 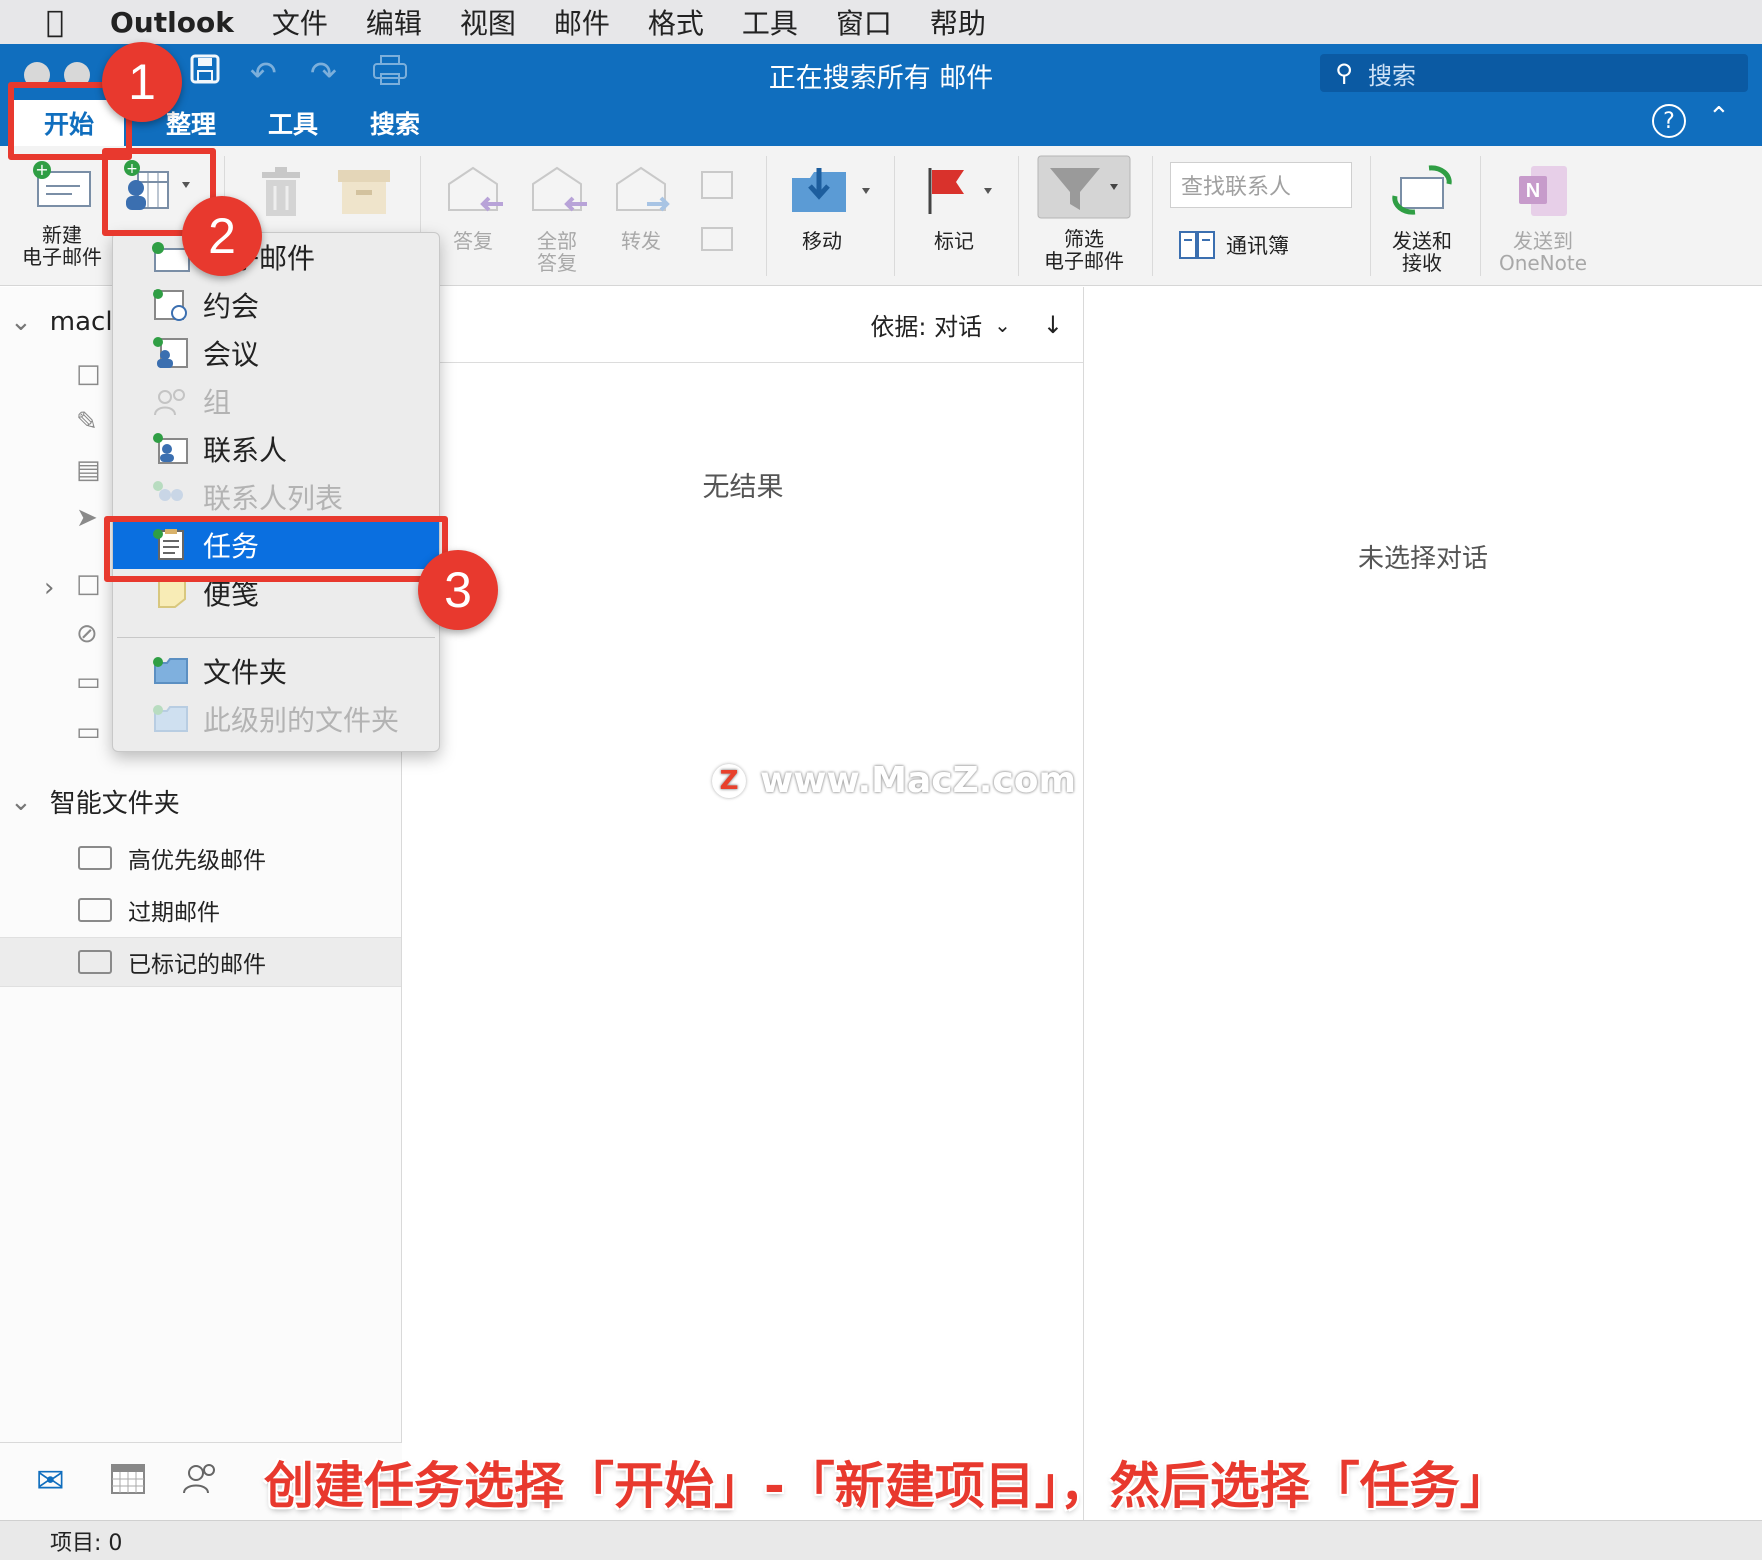 What do you see at coordinates (62, 184) in the screenshot?
I see `new-email-icon: +` at bounding box center [62, 184].